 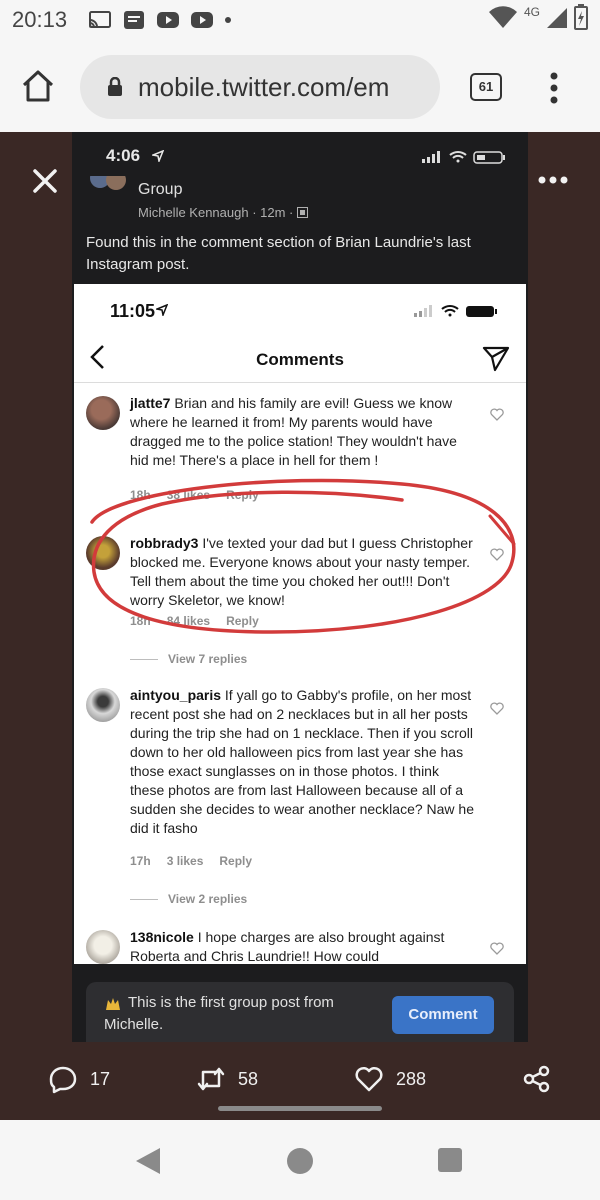 I want to click on wifi-icon, so click(x=502, y=17).